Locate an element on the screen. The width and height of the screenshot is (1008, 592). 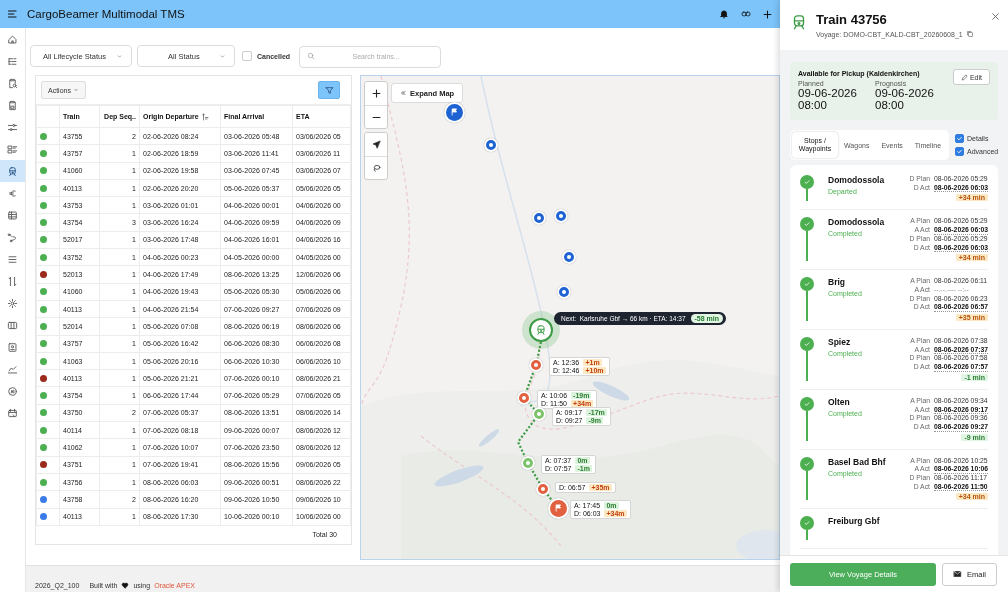
stop-name: Olten is located at coordinates (839, 401).